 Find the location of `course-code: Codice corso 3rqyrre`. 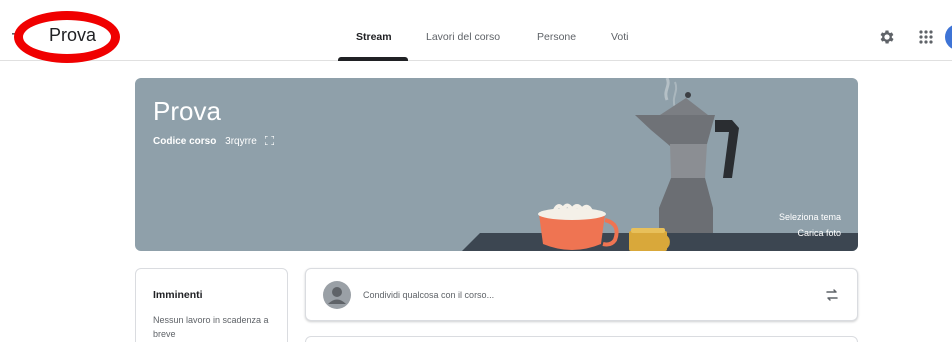

course-code: Codice corso 3rqyrre is located at coordinates (214, 141).